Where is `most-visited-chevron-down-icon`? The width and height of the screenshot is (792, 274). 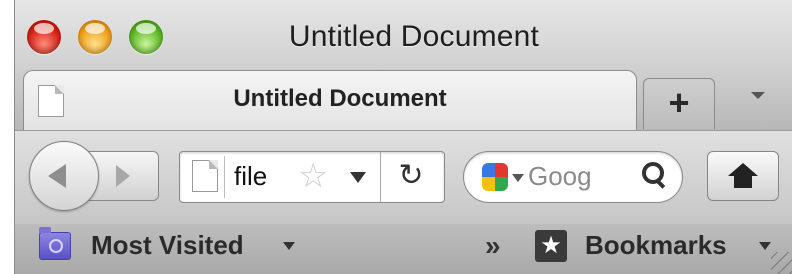 most-visited-chevron-down-icon is located at coordinates (289, 246).